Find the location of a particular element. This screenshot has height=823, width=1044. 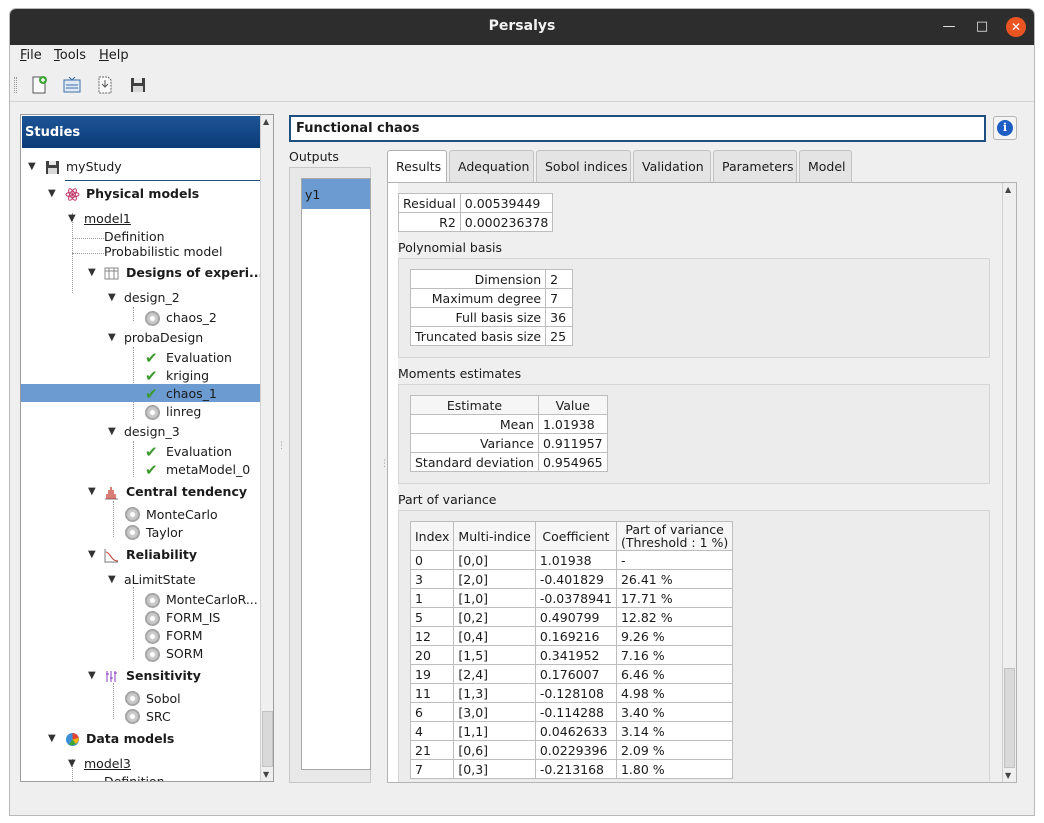

tree-item-sobol: Sobol is located at coordinates (163, 699).